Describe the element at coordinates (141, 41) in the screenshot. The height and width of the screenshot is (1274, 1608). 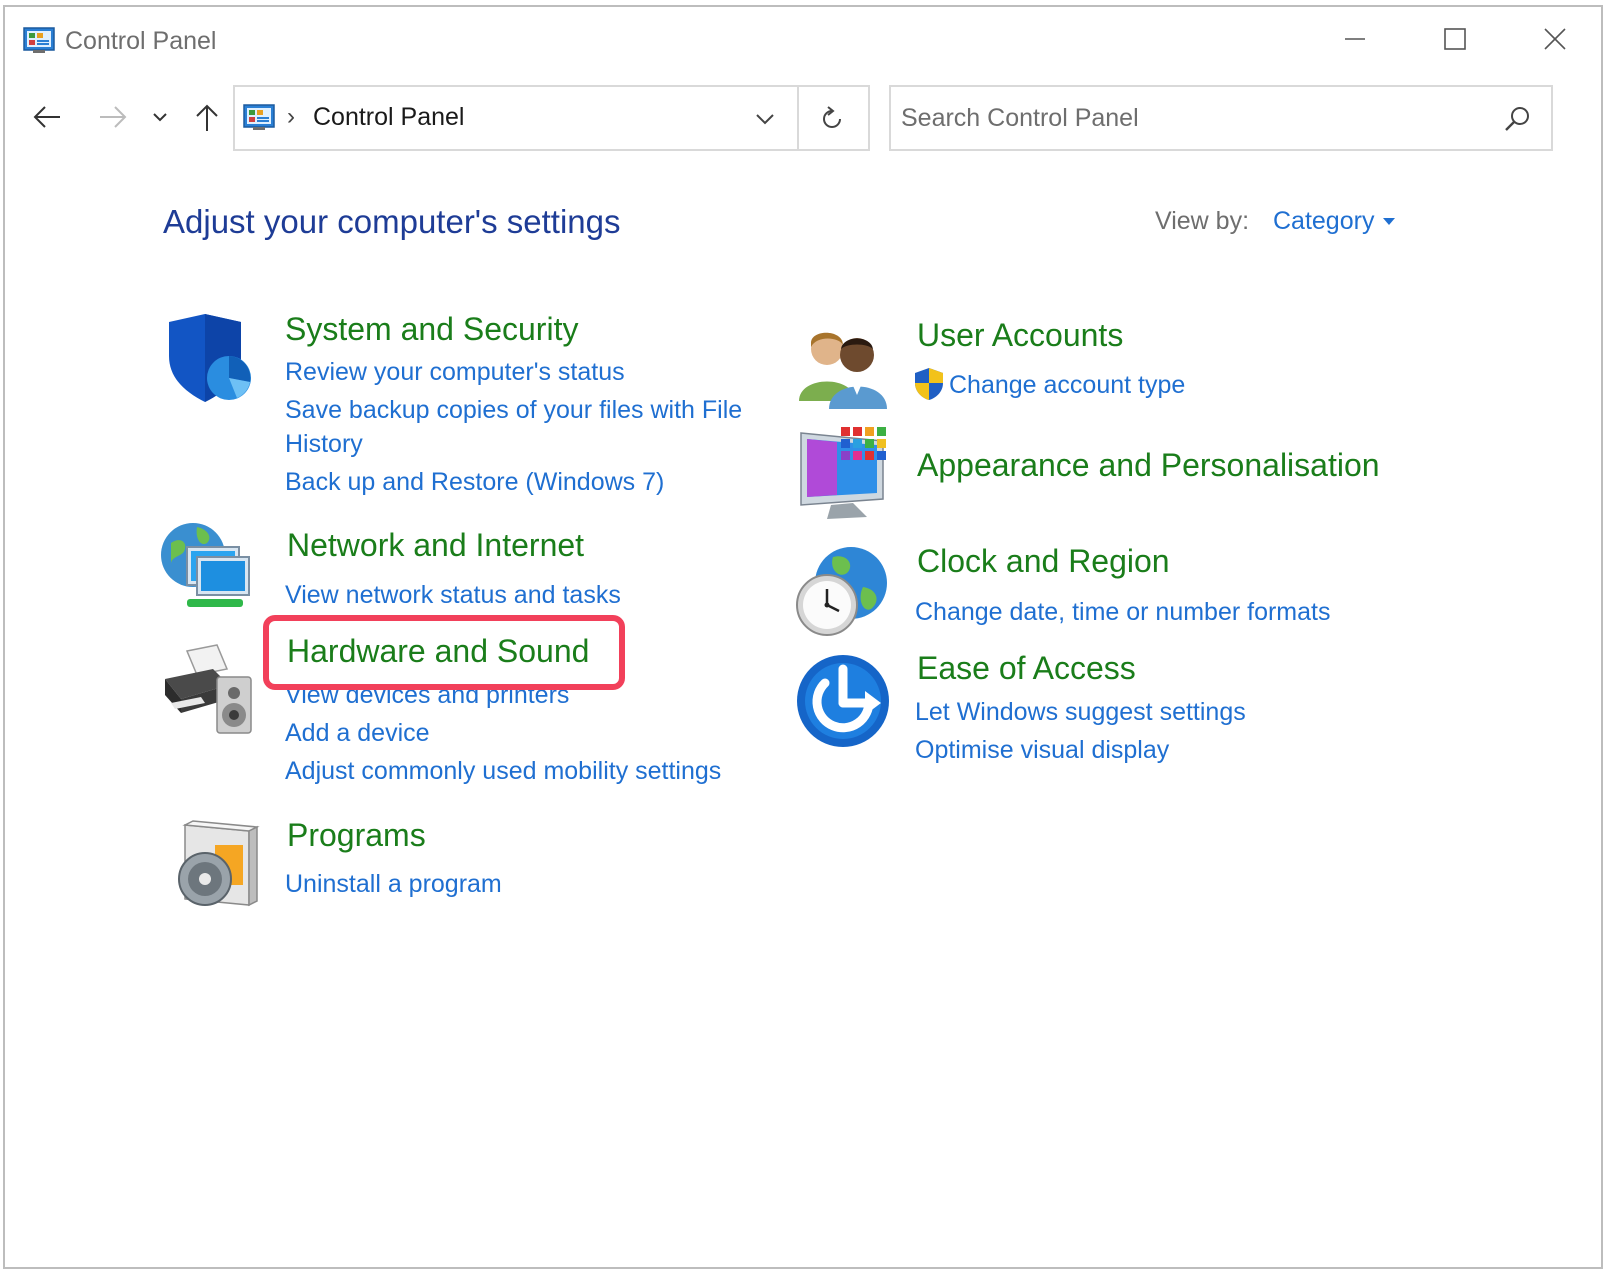
I see `window-title: Control Panel` at that location.